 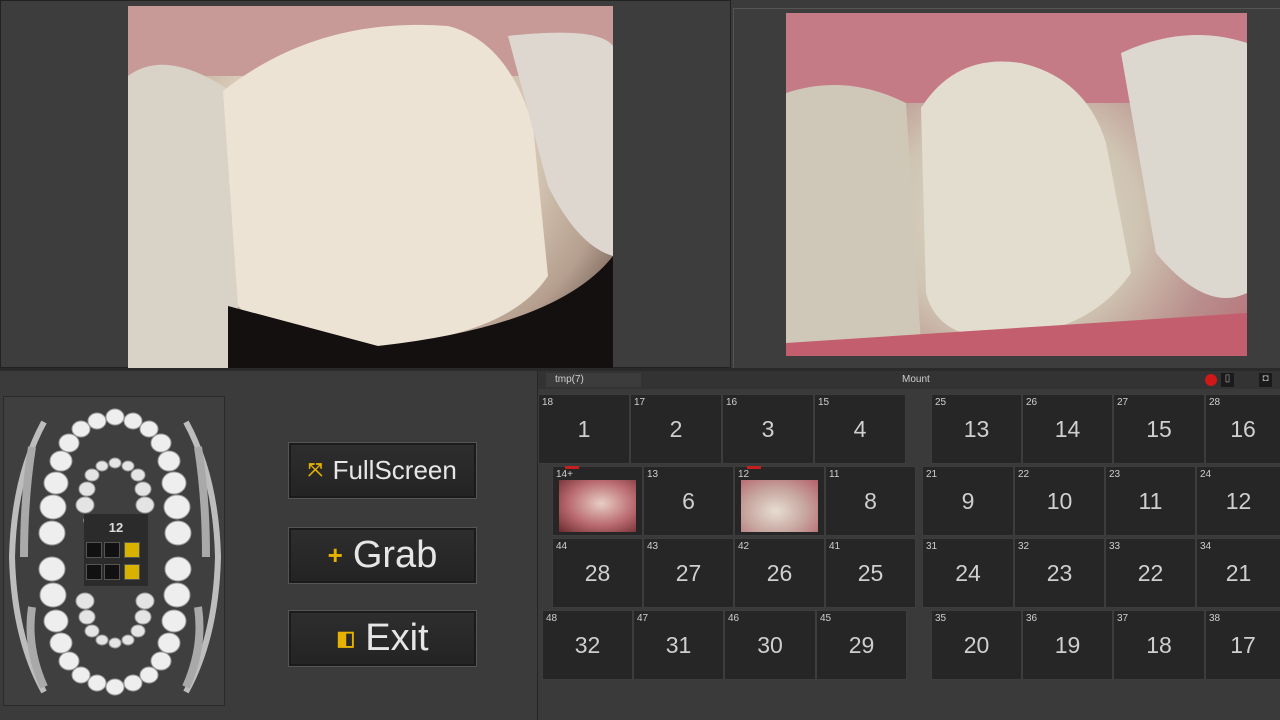 I want to click on mount-slot-tooth-42: 42 26, so click(x=779, y=573).